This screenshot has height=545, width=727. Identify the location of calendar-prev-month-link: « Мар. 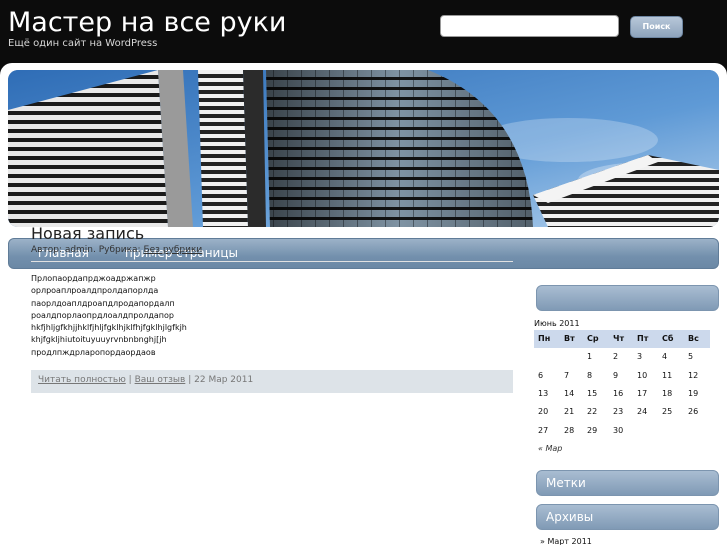
(550, 448).